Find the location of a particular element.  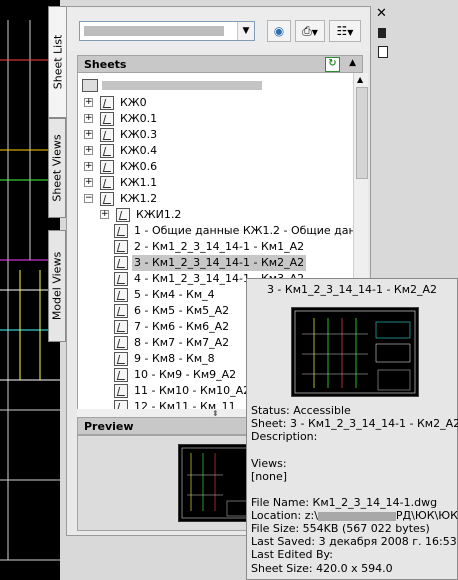

printer-icon: ⎙ is located at coordinates (307, 31).